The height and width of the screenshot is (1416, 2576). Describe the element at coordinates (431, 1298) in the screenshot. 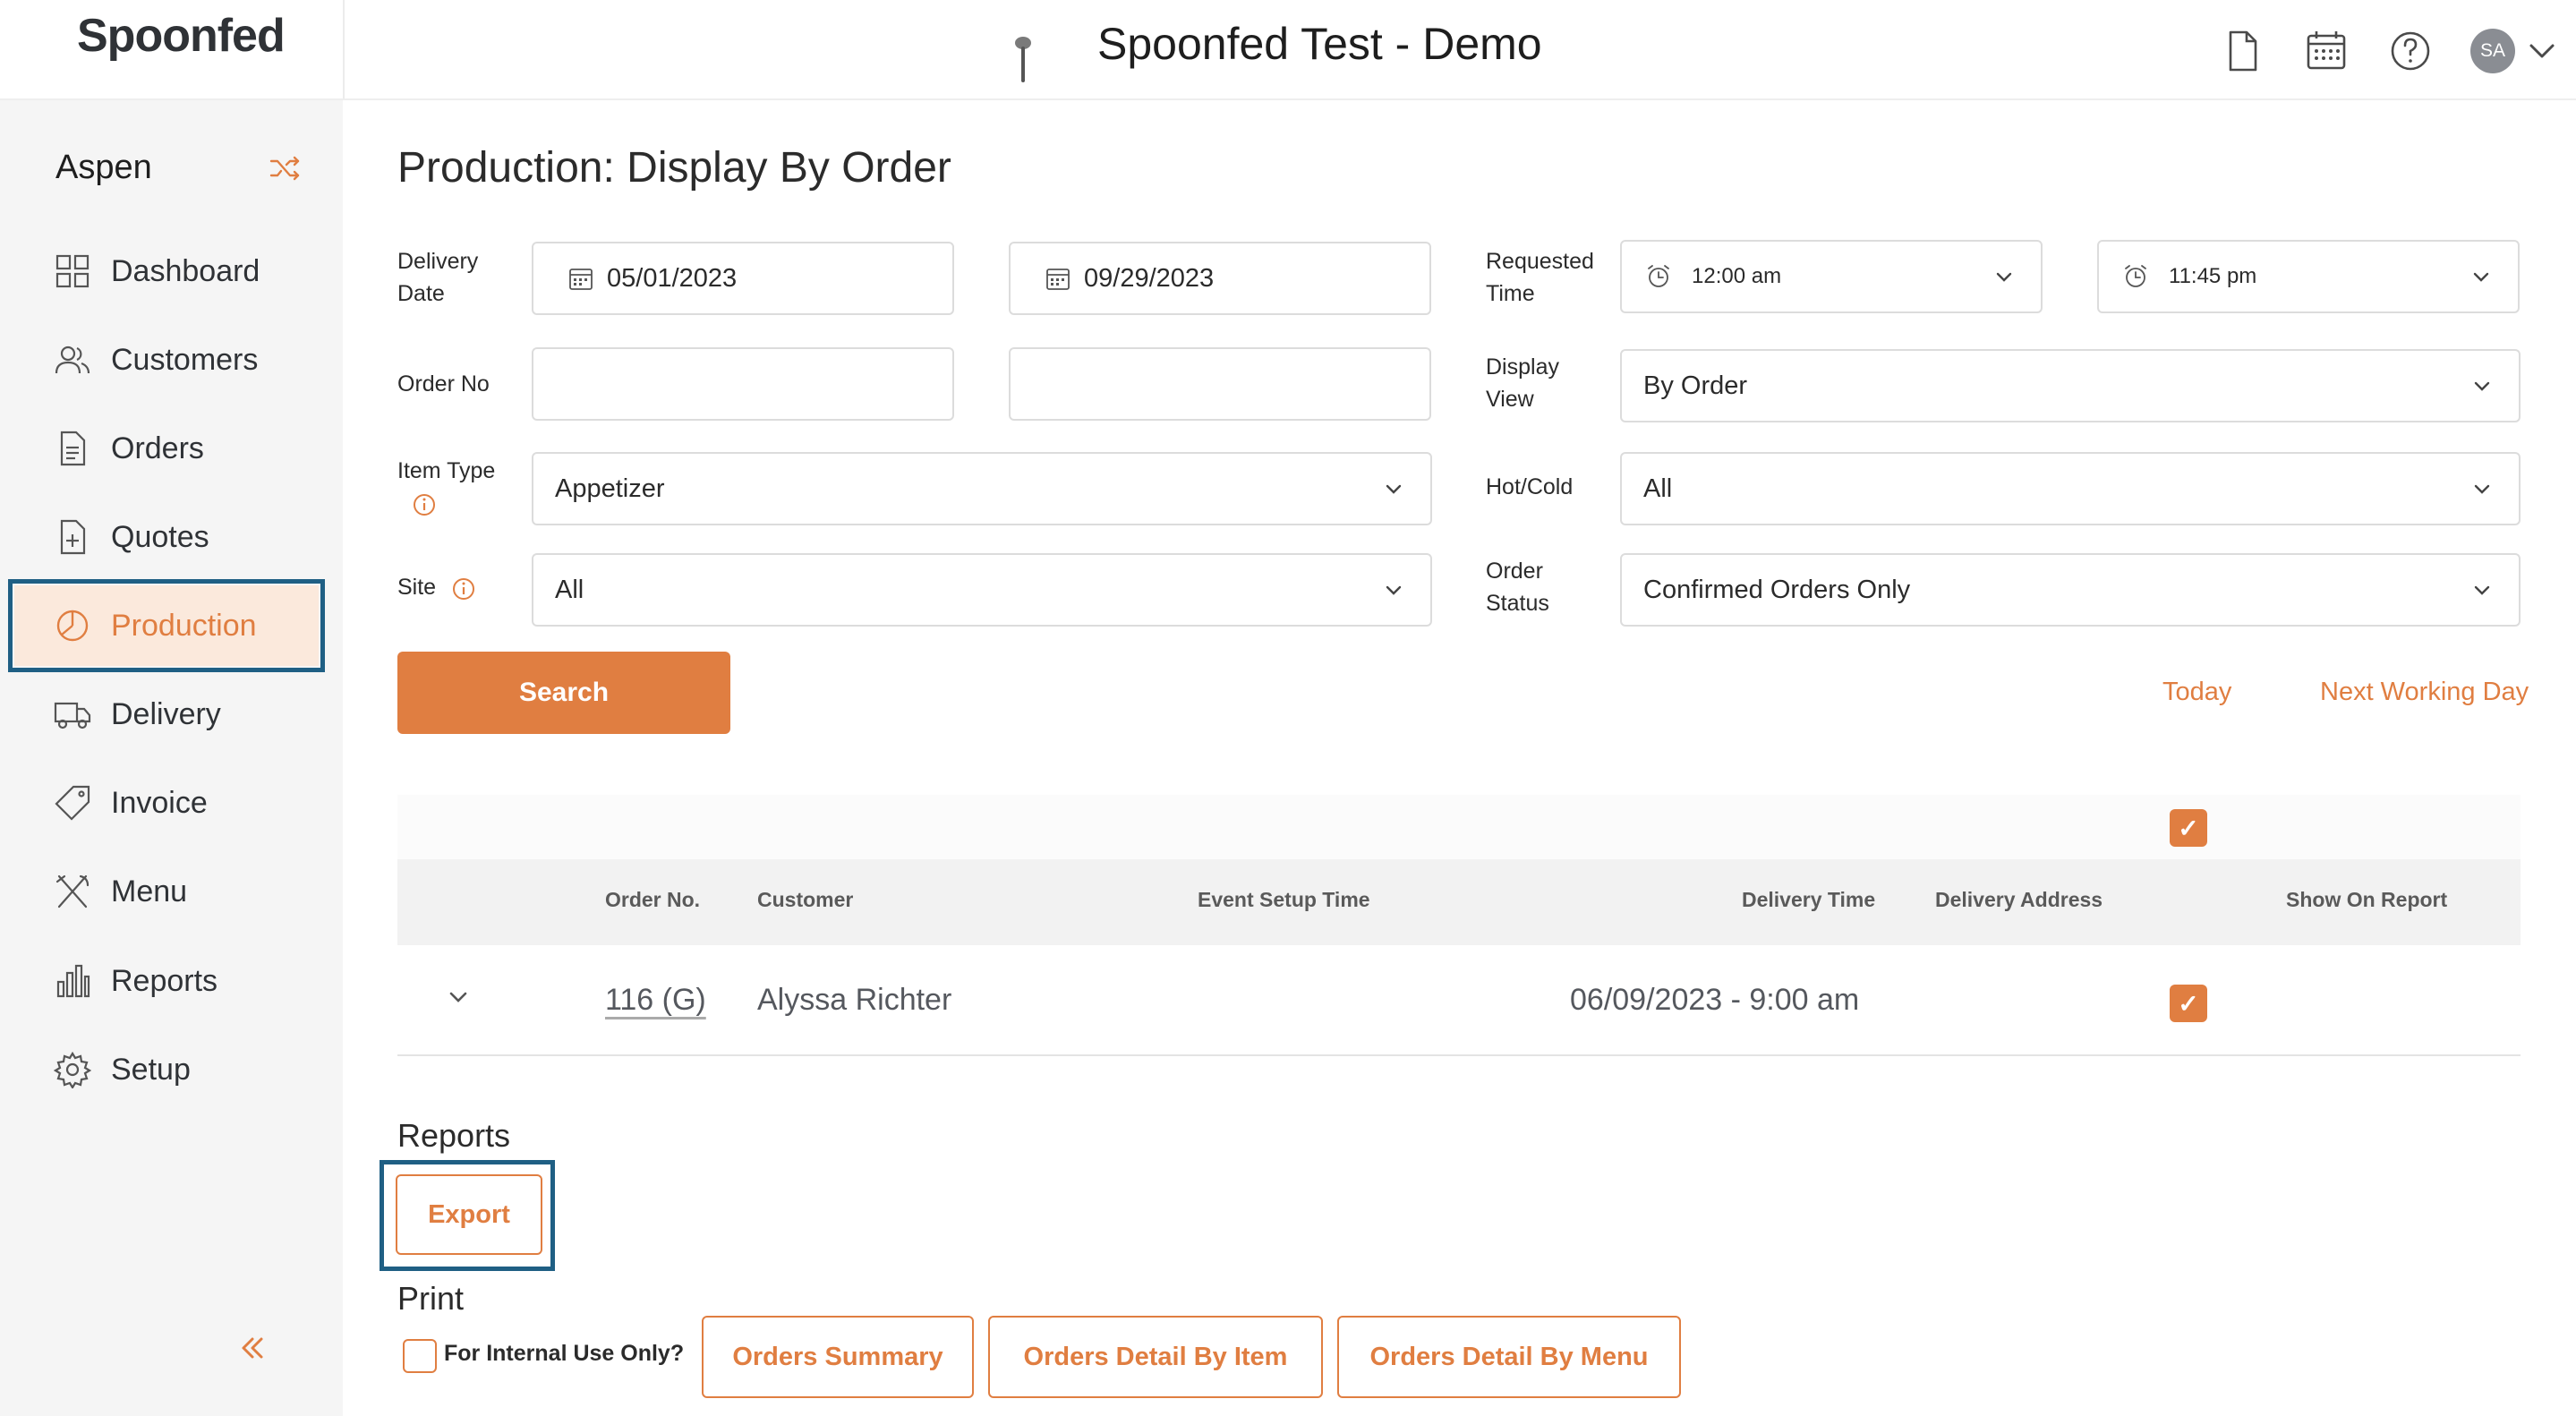

I see `print-heading: Print` at that location.